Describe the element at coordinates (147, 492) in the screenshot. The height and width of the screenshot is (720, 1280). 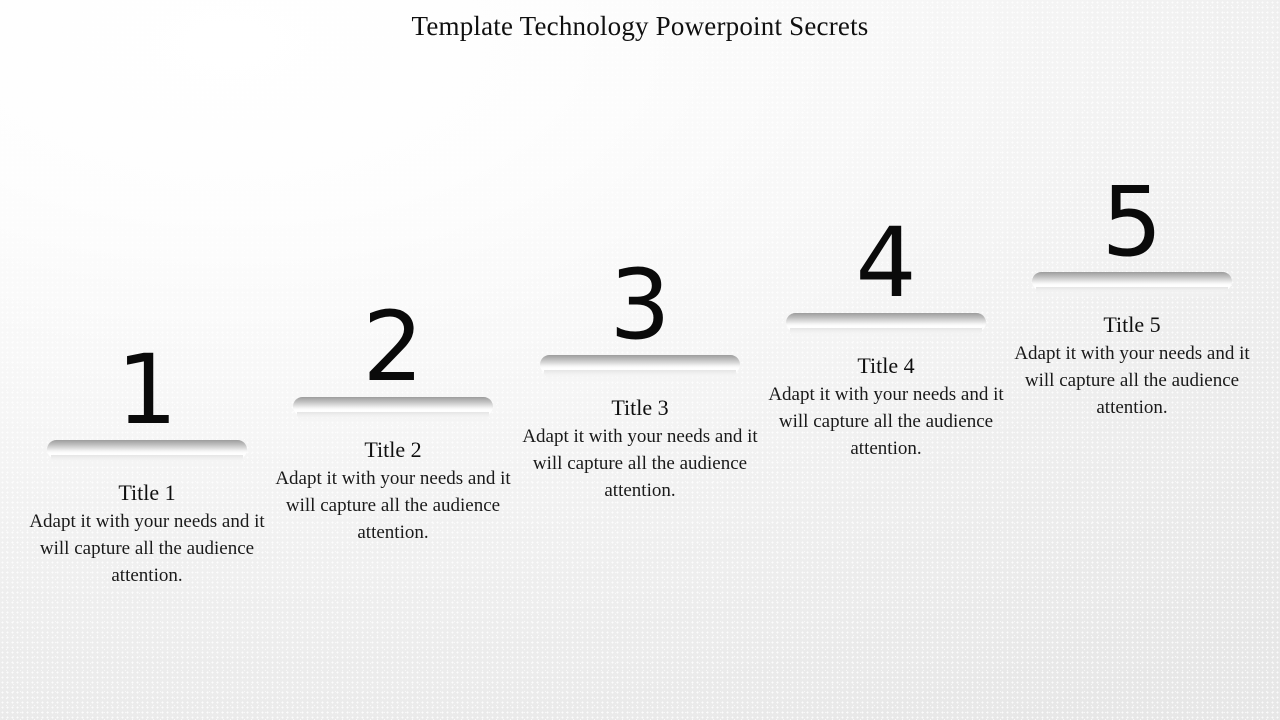
I see `step-title-1: Title 1` at that location.